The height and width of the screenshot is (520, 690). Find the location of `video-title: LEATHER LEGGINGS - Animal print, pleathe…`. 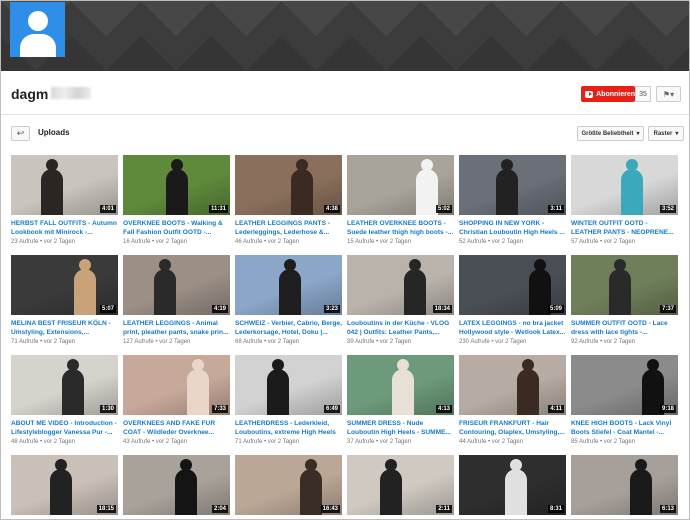

video-title: LEATHER LEGGINGS - Animal print, pleathe… is located at coordinates (176, 328).